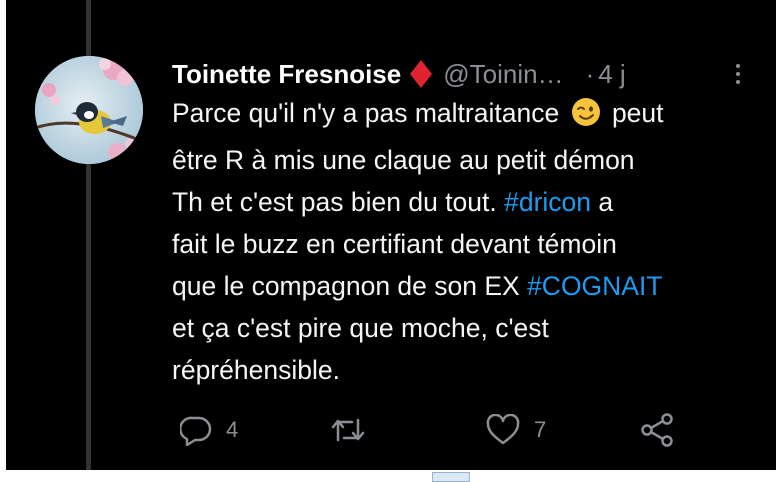  I want to click on share-button, so click(657, 430).